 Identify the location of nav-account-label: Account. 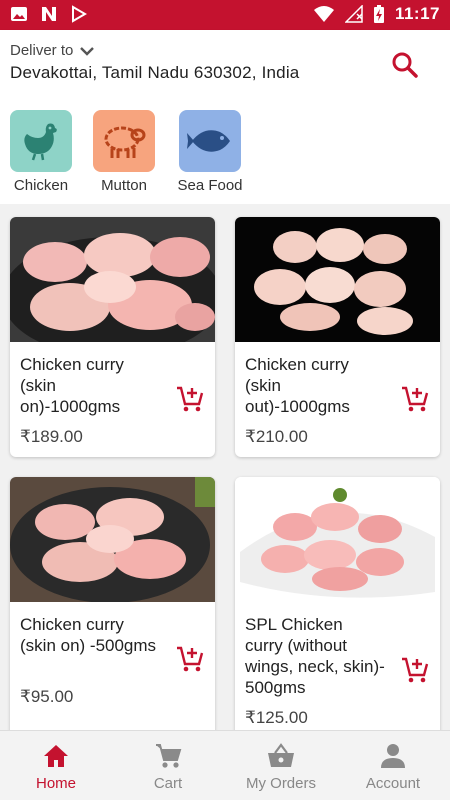
(393, 783).